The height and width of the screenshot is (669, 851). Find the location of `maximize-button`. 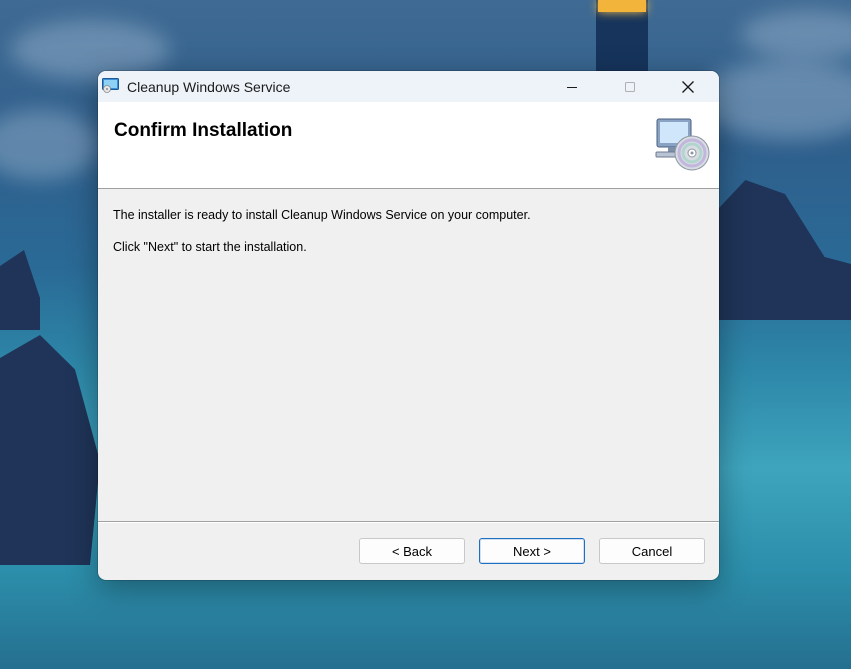

maximize-button is located at coordinates (630, 86).